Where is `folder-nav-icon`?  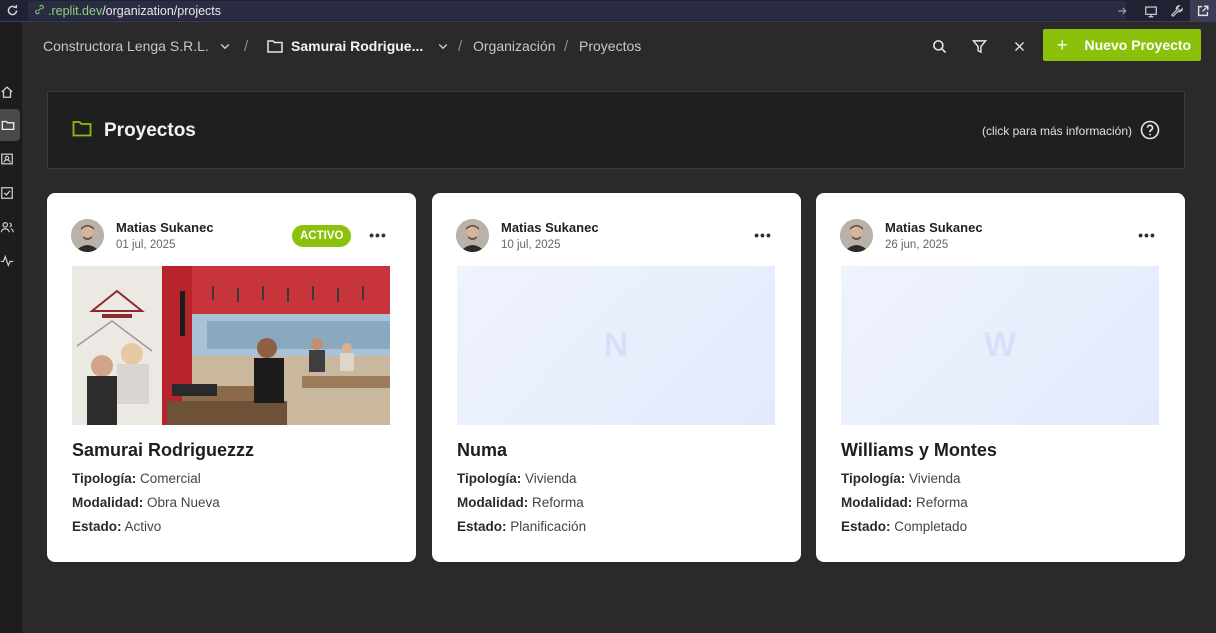
folder-nav-icon is located at coordinates (10, 125).